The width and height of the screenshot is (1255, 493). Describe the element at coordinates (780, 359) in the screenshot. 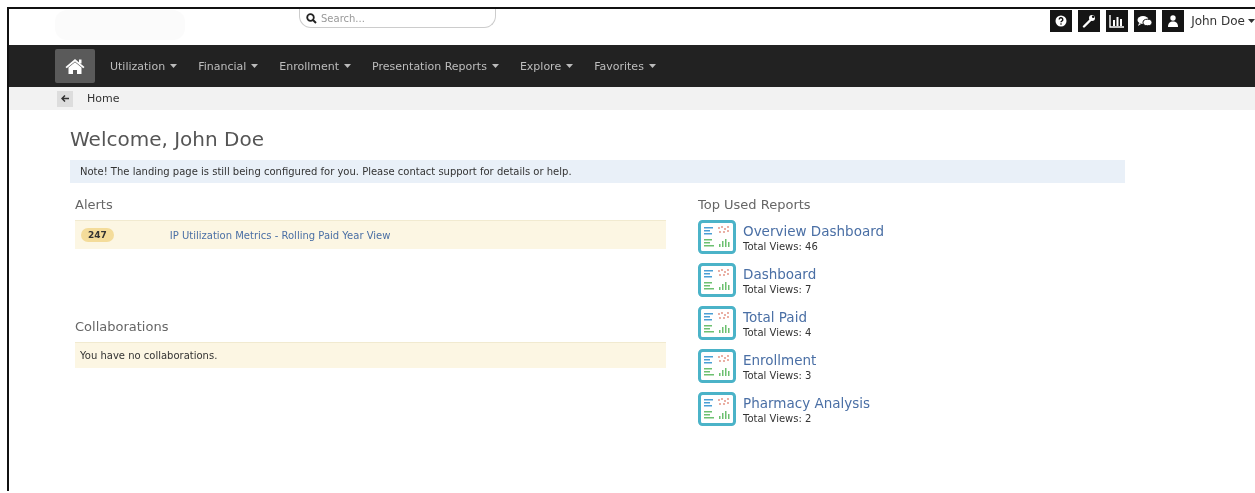

I see `report-link: Enrollment` at that location.